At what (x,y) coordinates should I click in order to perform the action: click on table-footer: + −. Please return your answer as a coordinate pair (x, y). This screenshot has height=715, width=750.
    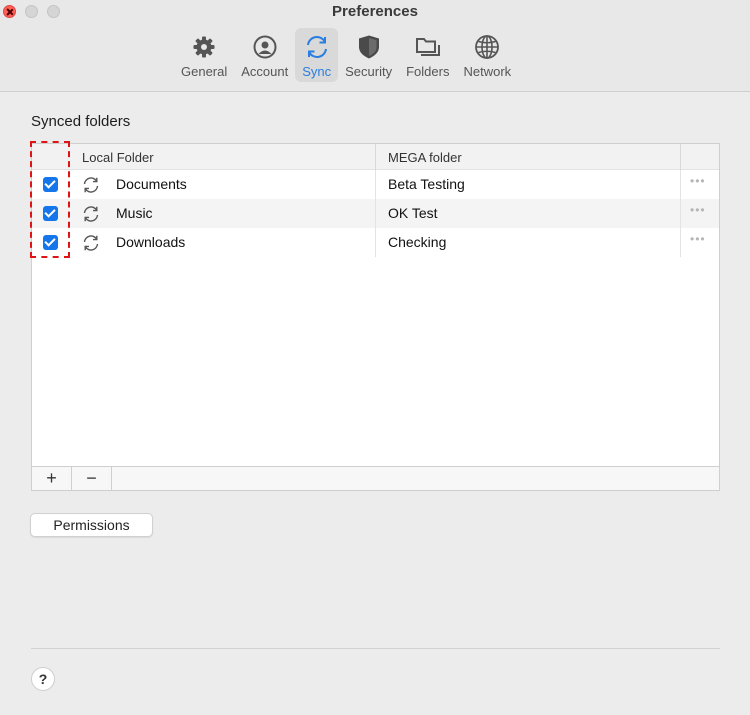
    Looking at the image, I should click on (375, 478).